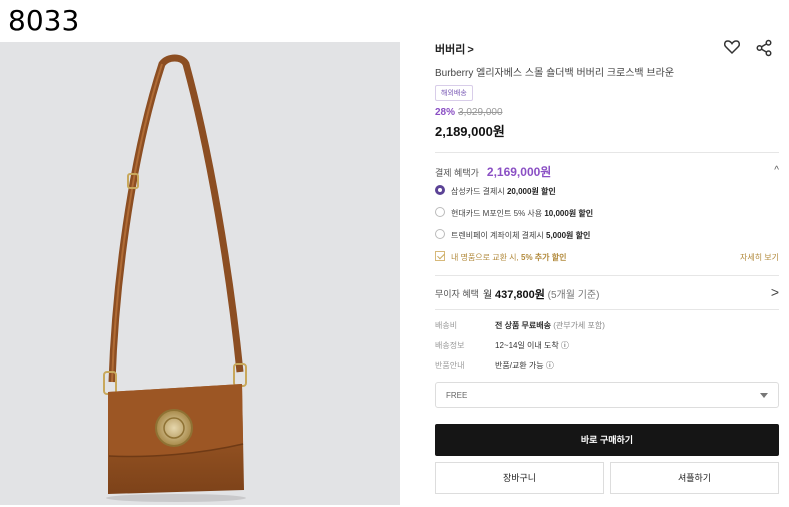  What do you see at coordinates (498, 235) in the screenshot?
I see `option-text: 트렌비페이 계좌이체 결제시` at bounding box center [498, 235].